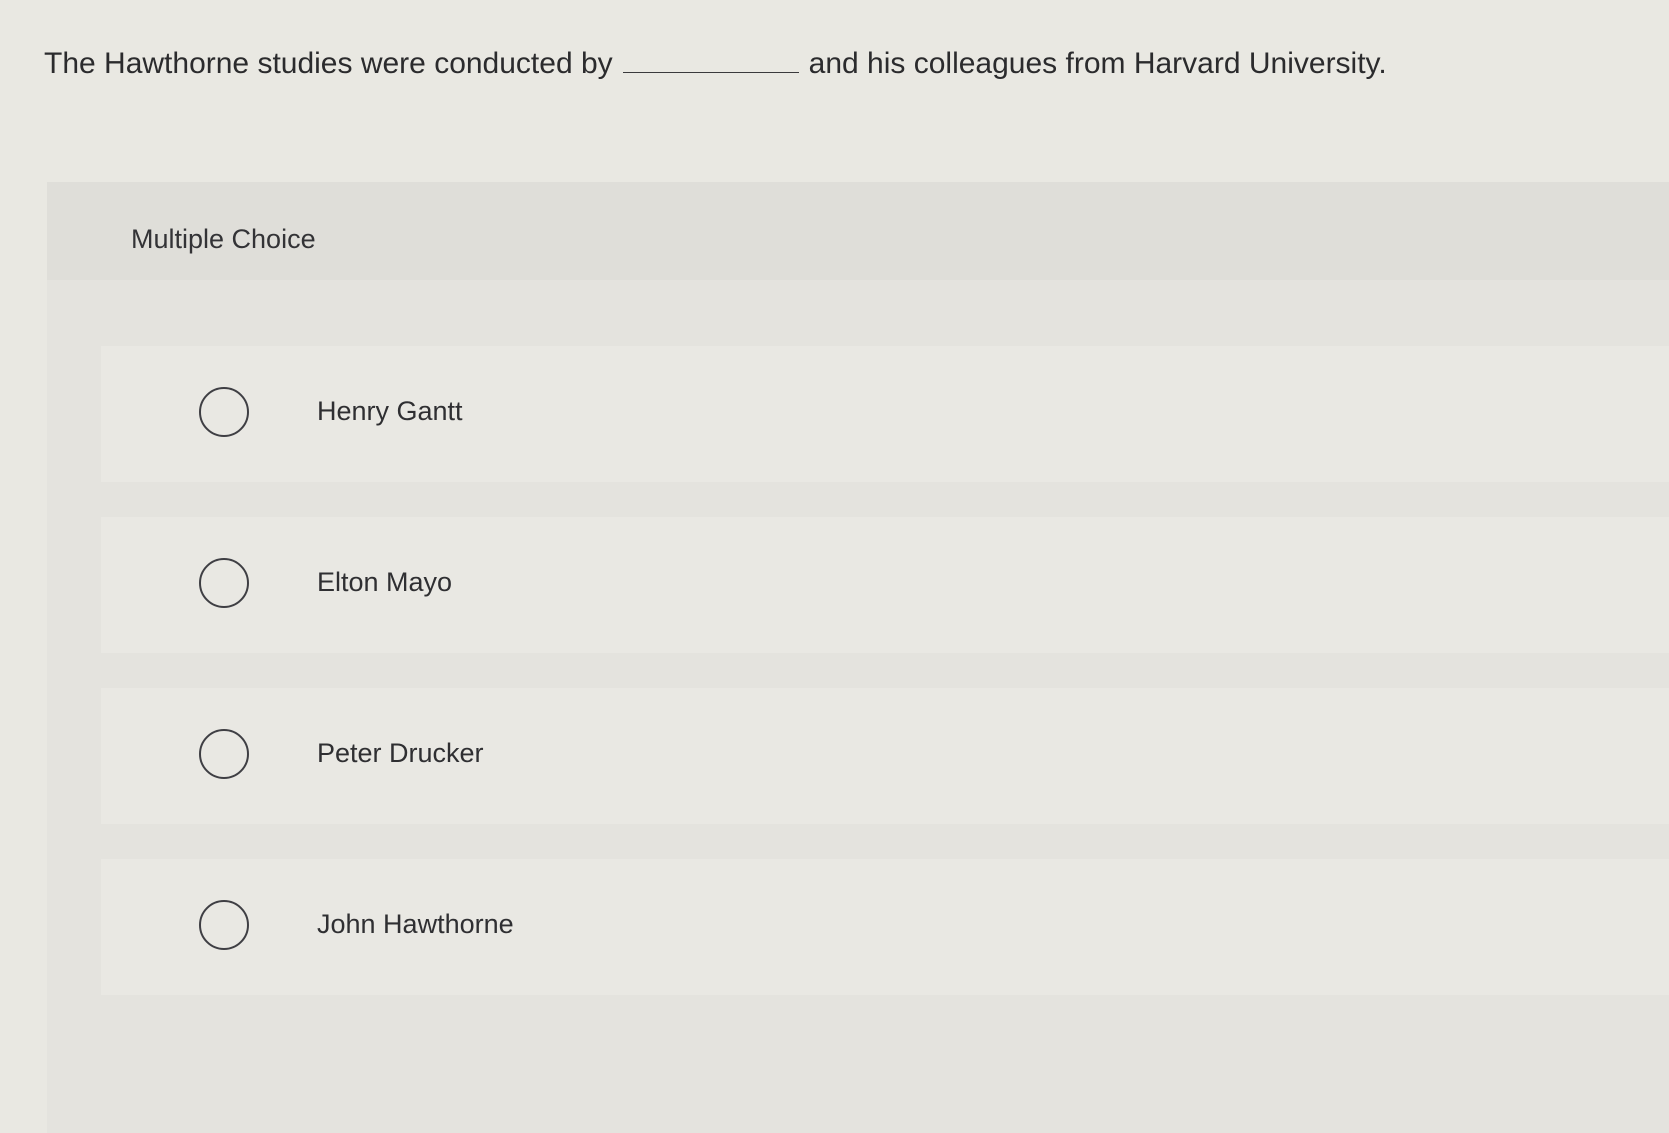  I want to click on option-label: Peter Drucker, so click(400, 753).